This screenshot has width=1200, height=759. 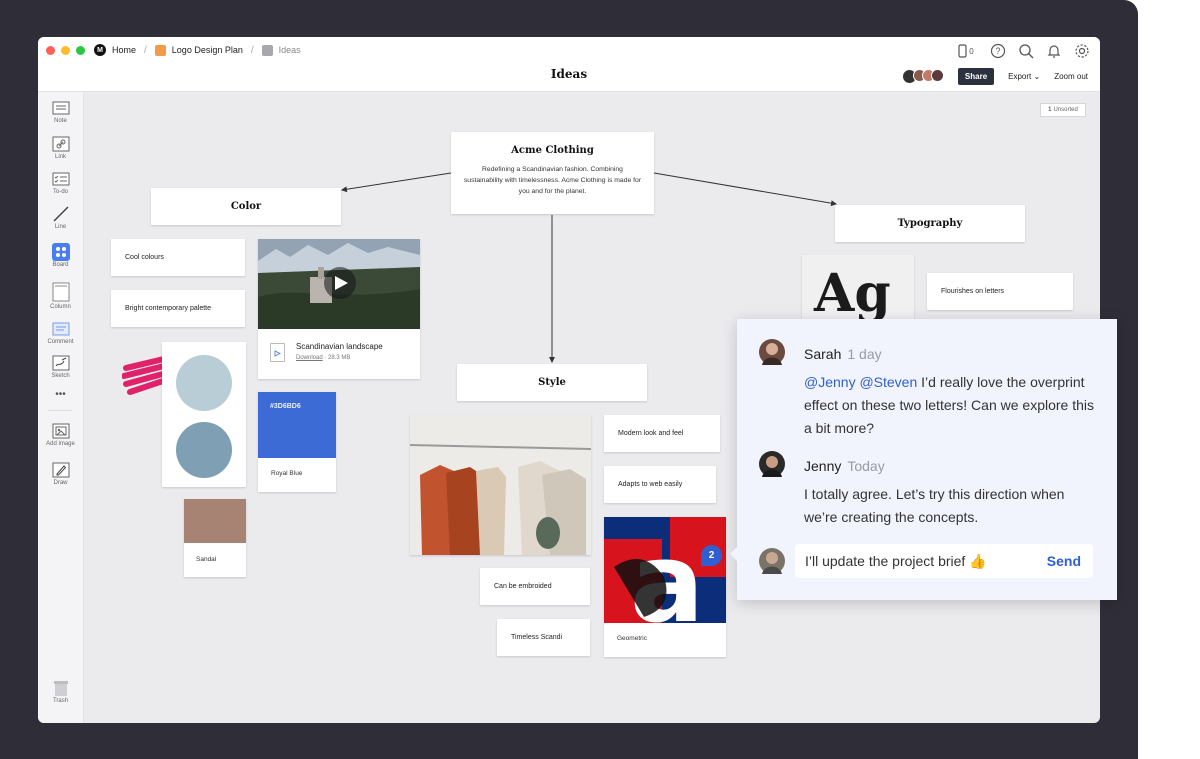 I want to click on trash-icon, so click(x=61, y=688).